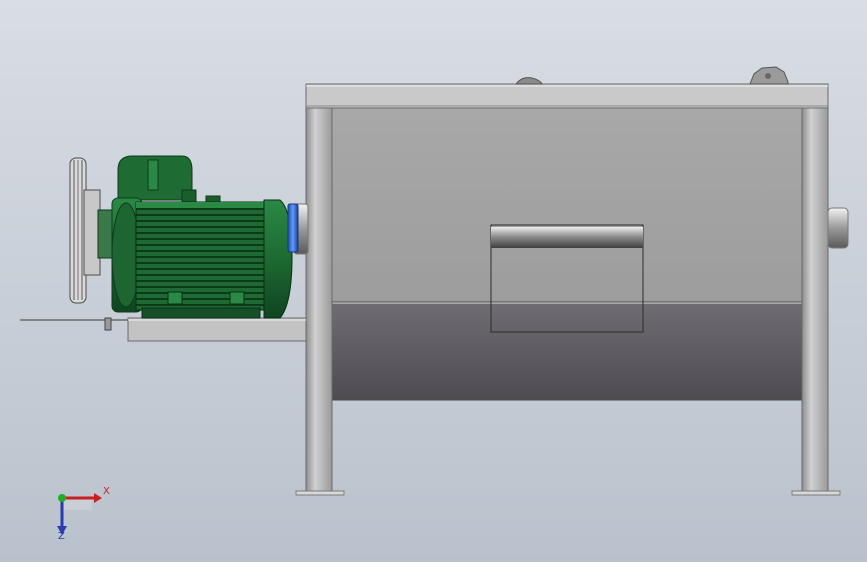 The image size is (867, 562). Describe the element at coordinates (567, 237) in the screenshot. I see `mixer-shaft` at that location.